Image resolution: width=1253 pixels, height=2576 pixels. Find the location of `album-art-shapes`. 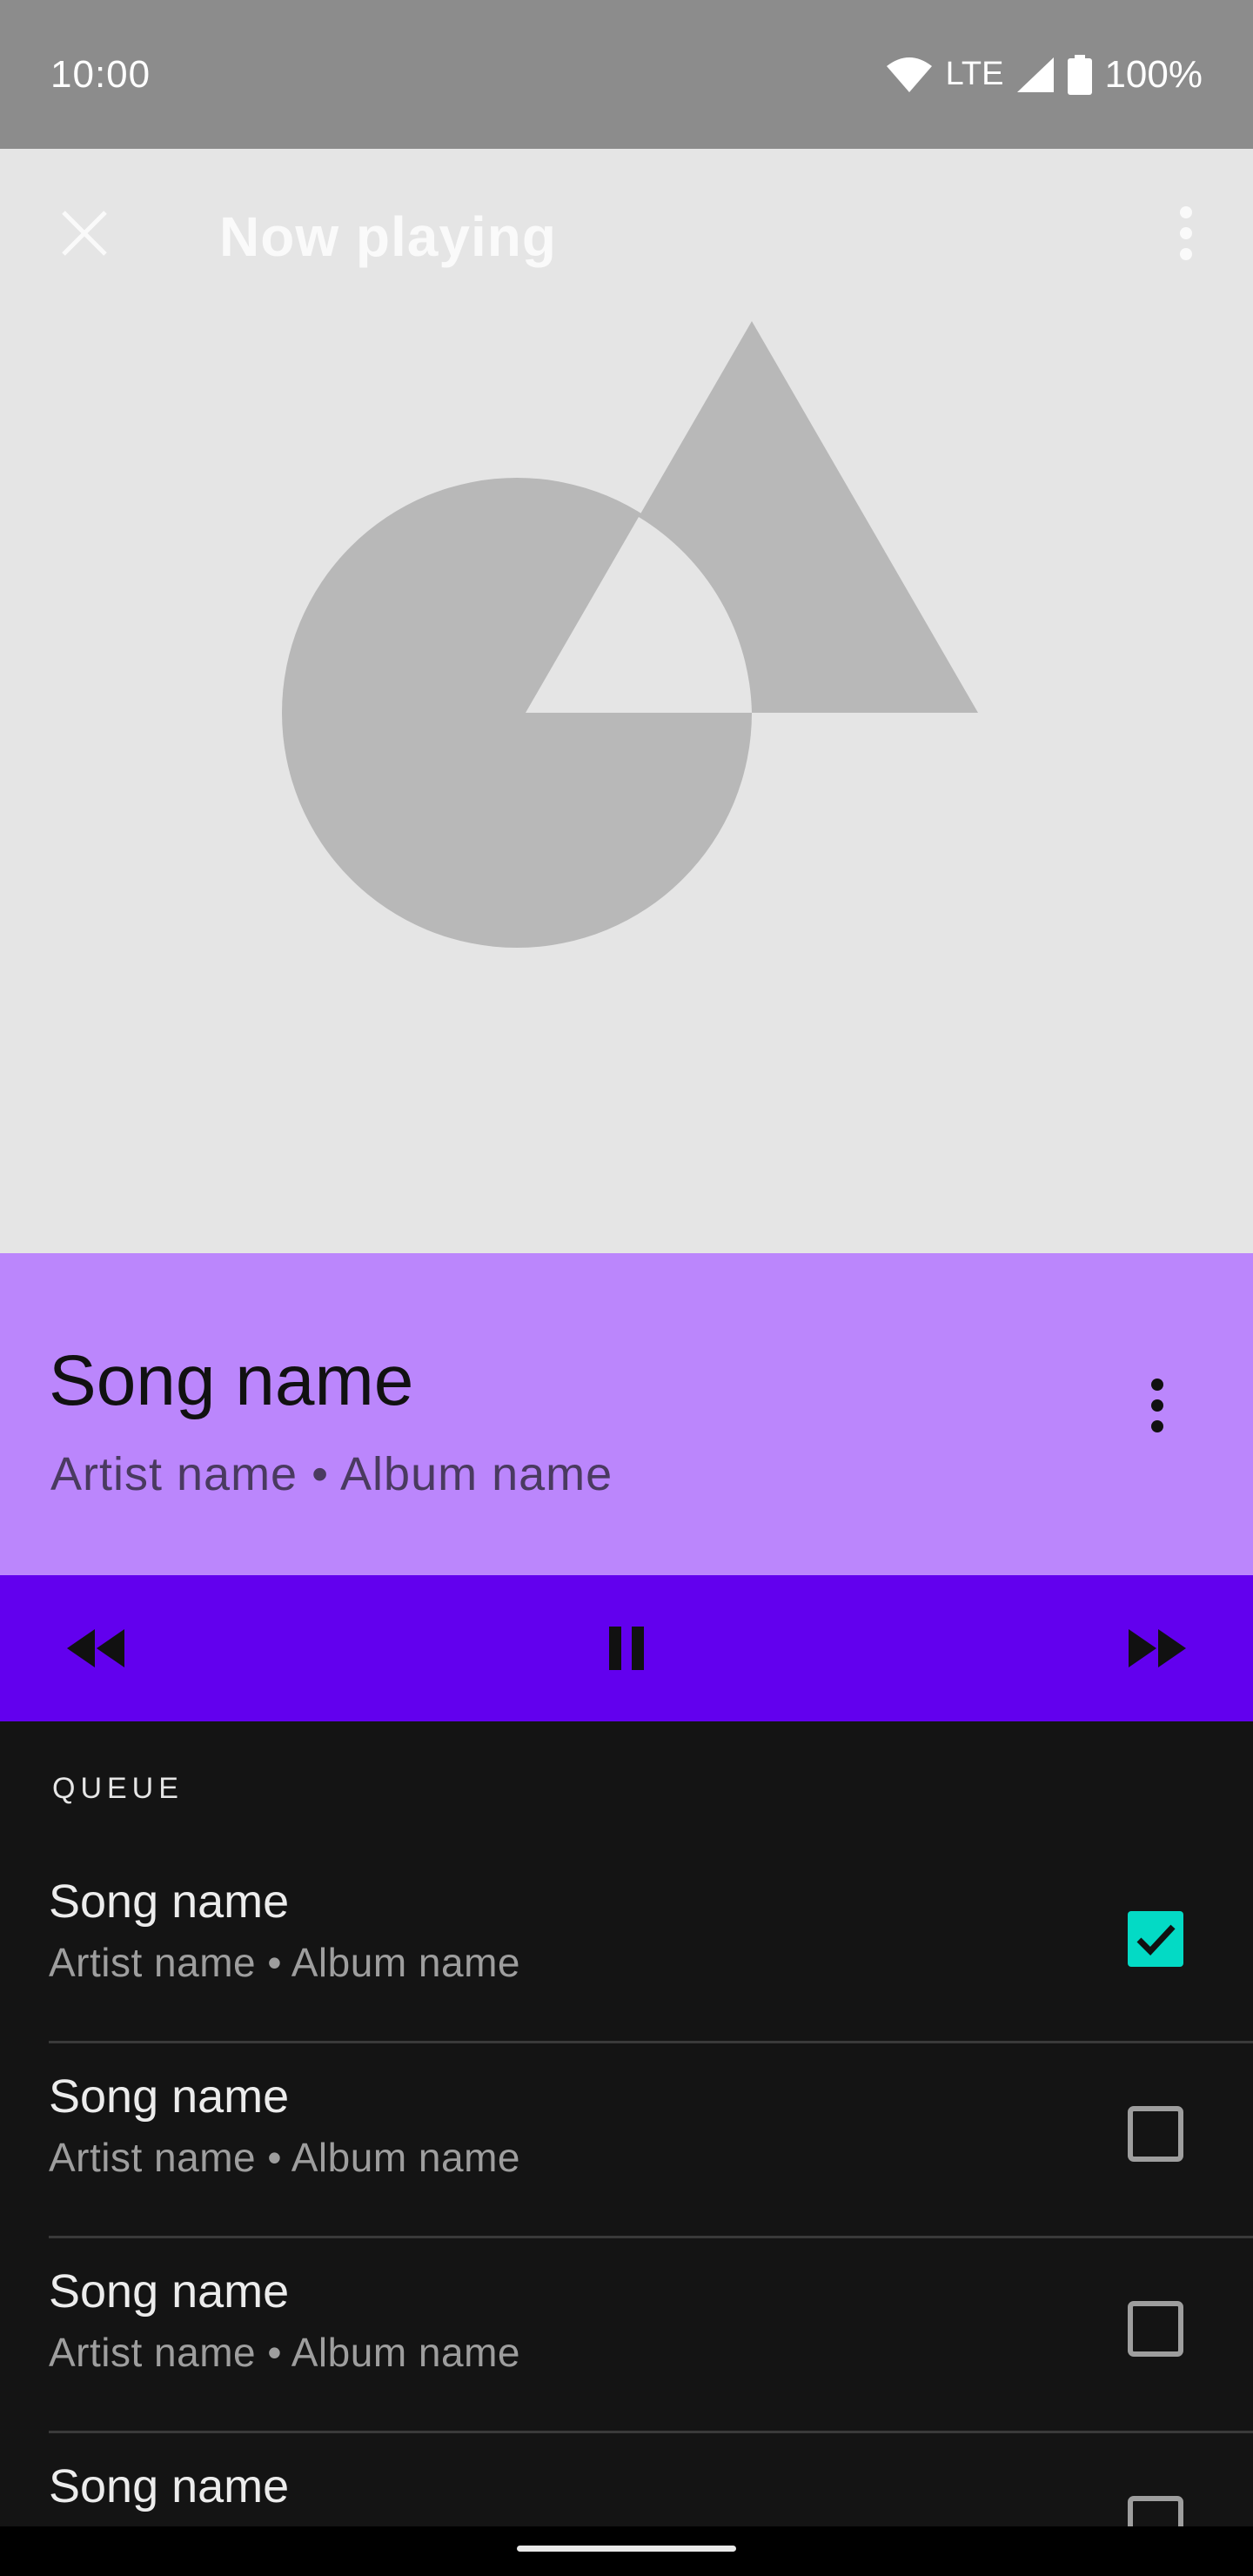

album-art-shapes is located at coordinates (630, 634).